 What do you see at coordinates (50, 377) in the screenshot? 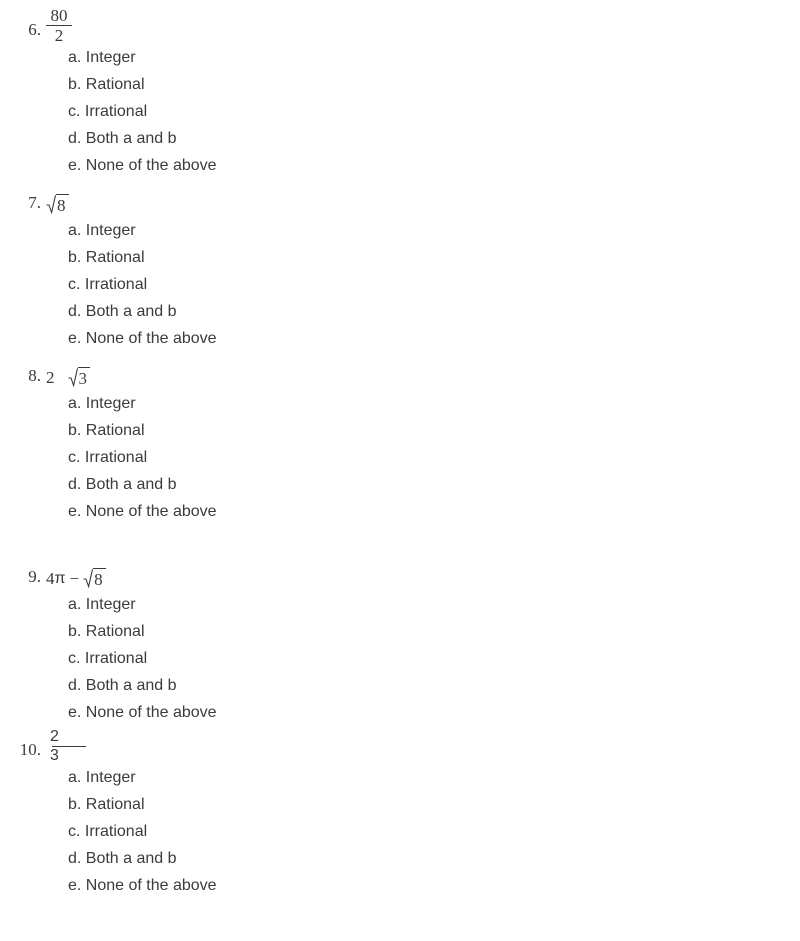
I see `coefficient: 2` at bounding box center [50, 377].